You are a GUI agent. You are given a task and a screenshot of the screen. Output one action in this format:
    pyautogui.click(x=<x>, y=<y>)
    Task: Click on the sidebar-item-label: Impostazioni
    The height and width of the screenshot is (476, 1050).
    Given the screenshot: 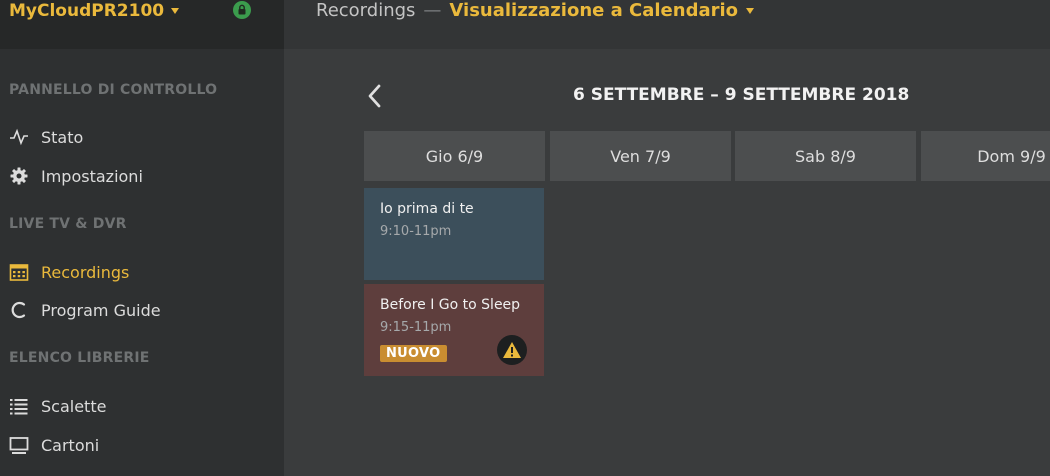 What is the action you would take?
    pyautogui.click(x=92, y=176)
    